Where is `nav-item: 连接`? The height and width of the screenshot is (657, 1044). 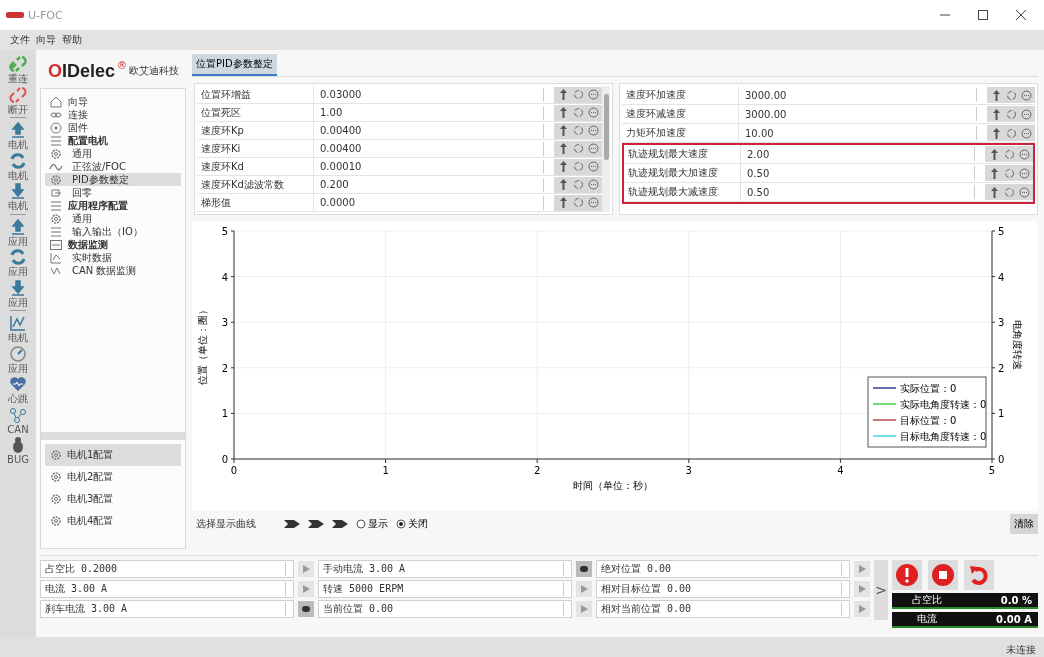 nav-item: 连接 is located at coordinates (113, 114).